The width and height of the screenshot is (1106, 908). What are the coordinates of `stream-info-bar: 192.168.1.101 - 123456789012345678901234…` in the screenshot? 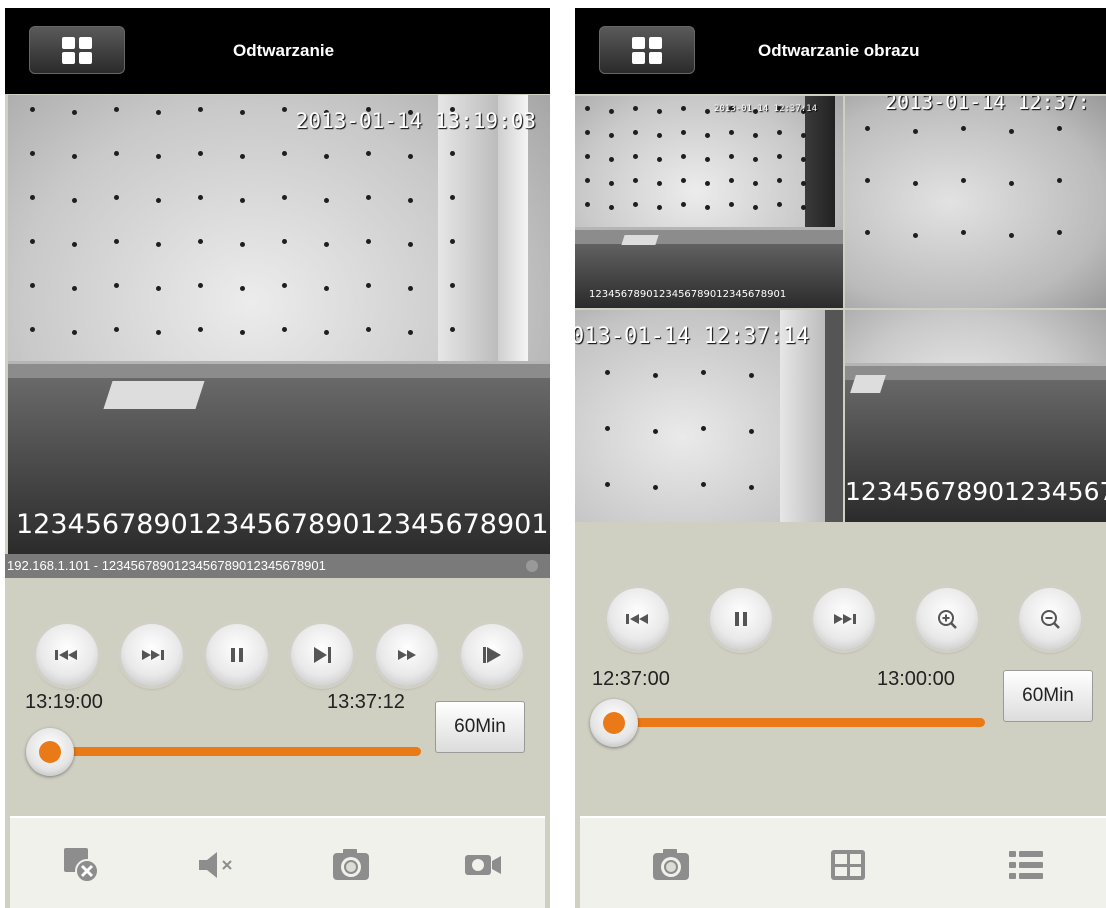 It's located at (277, 566).